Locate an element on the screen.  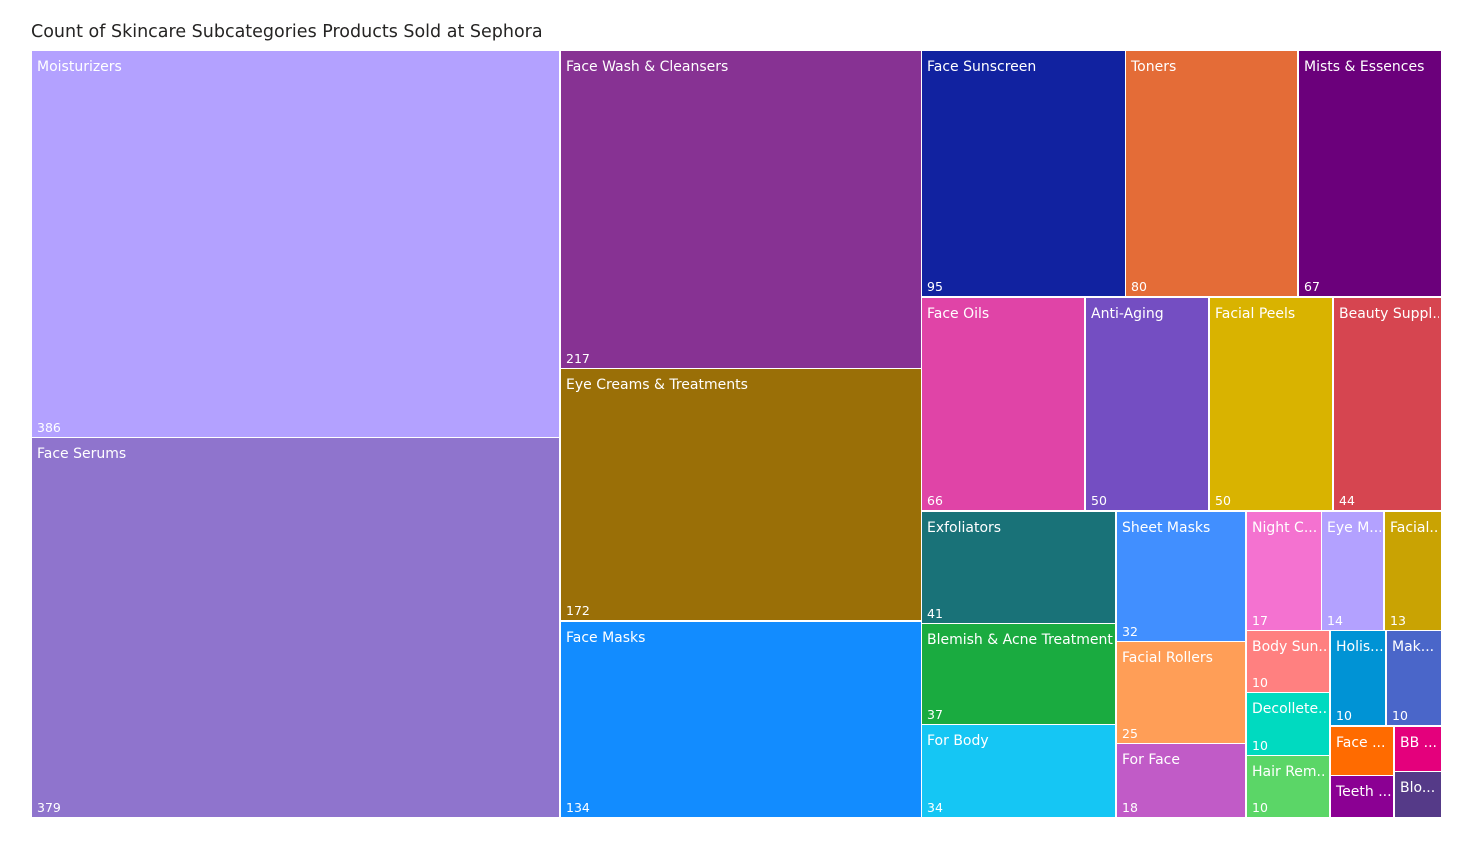
tile-value-moisturizers: 386 is located at coordinates (49, 427).